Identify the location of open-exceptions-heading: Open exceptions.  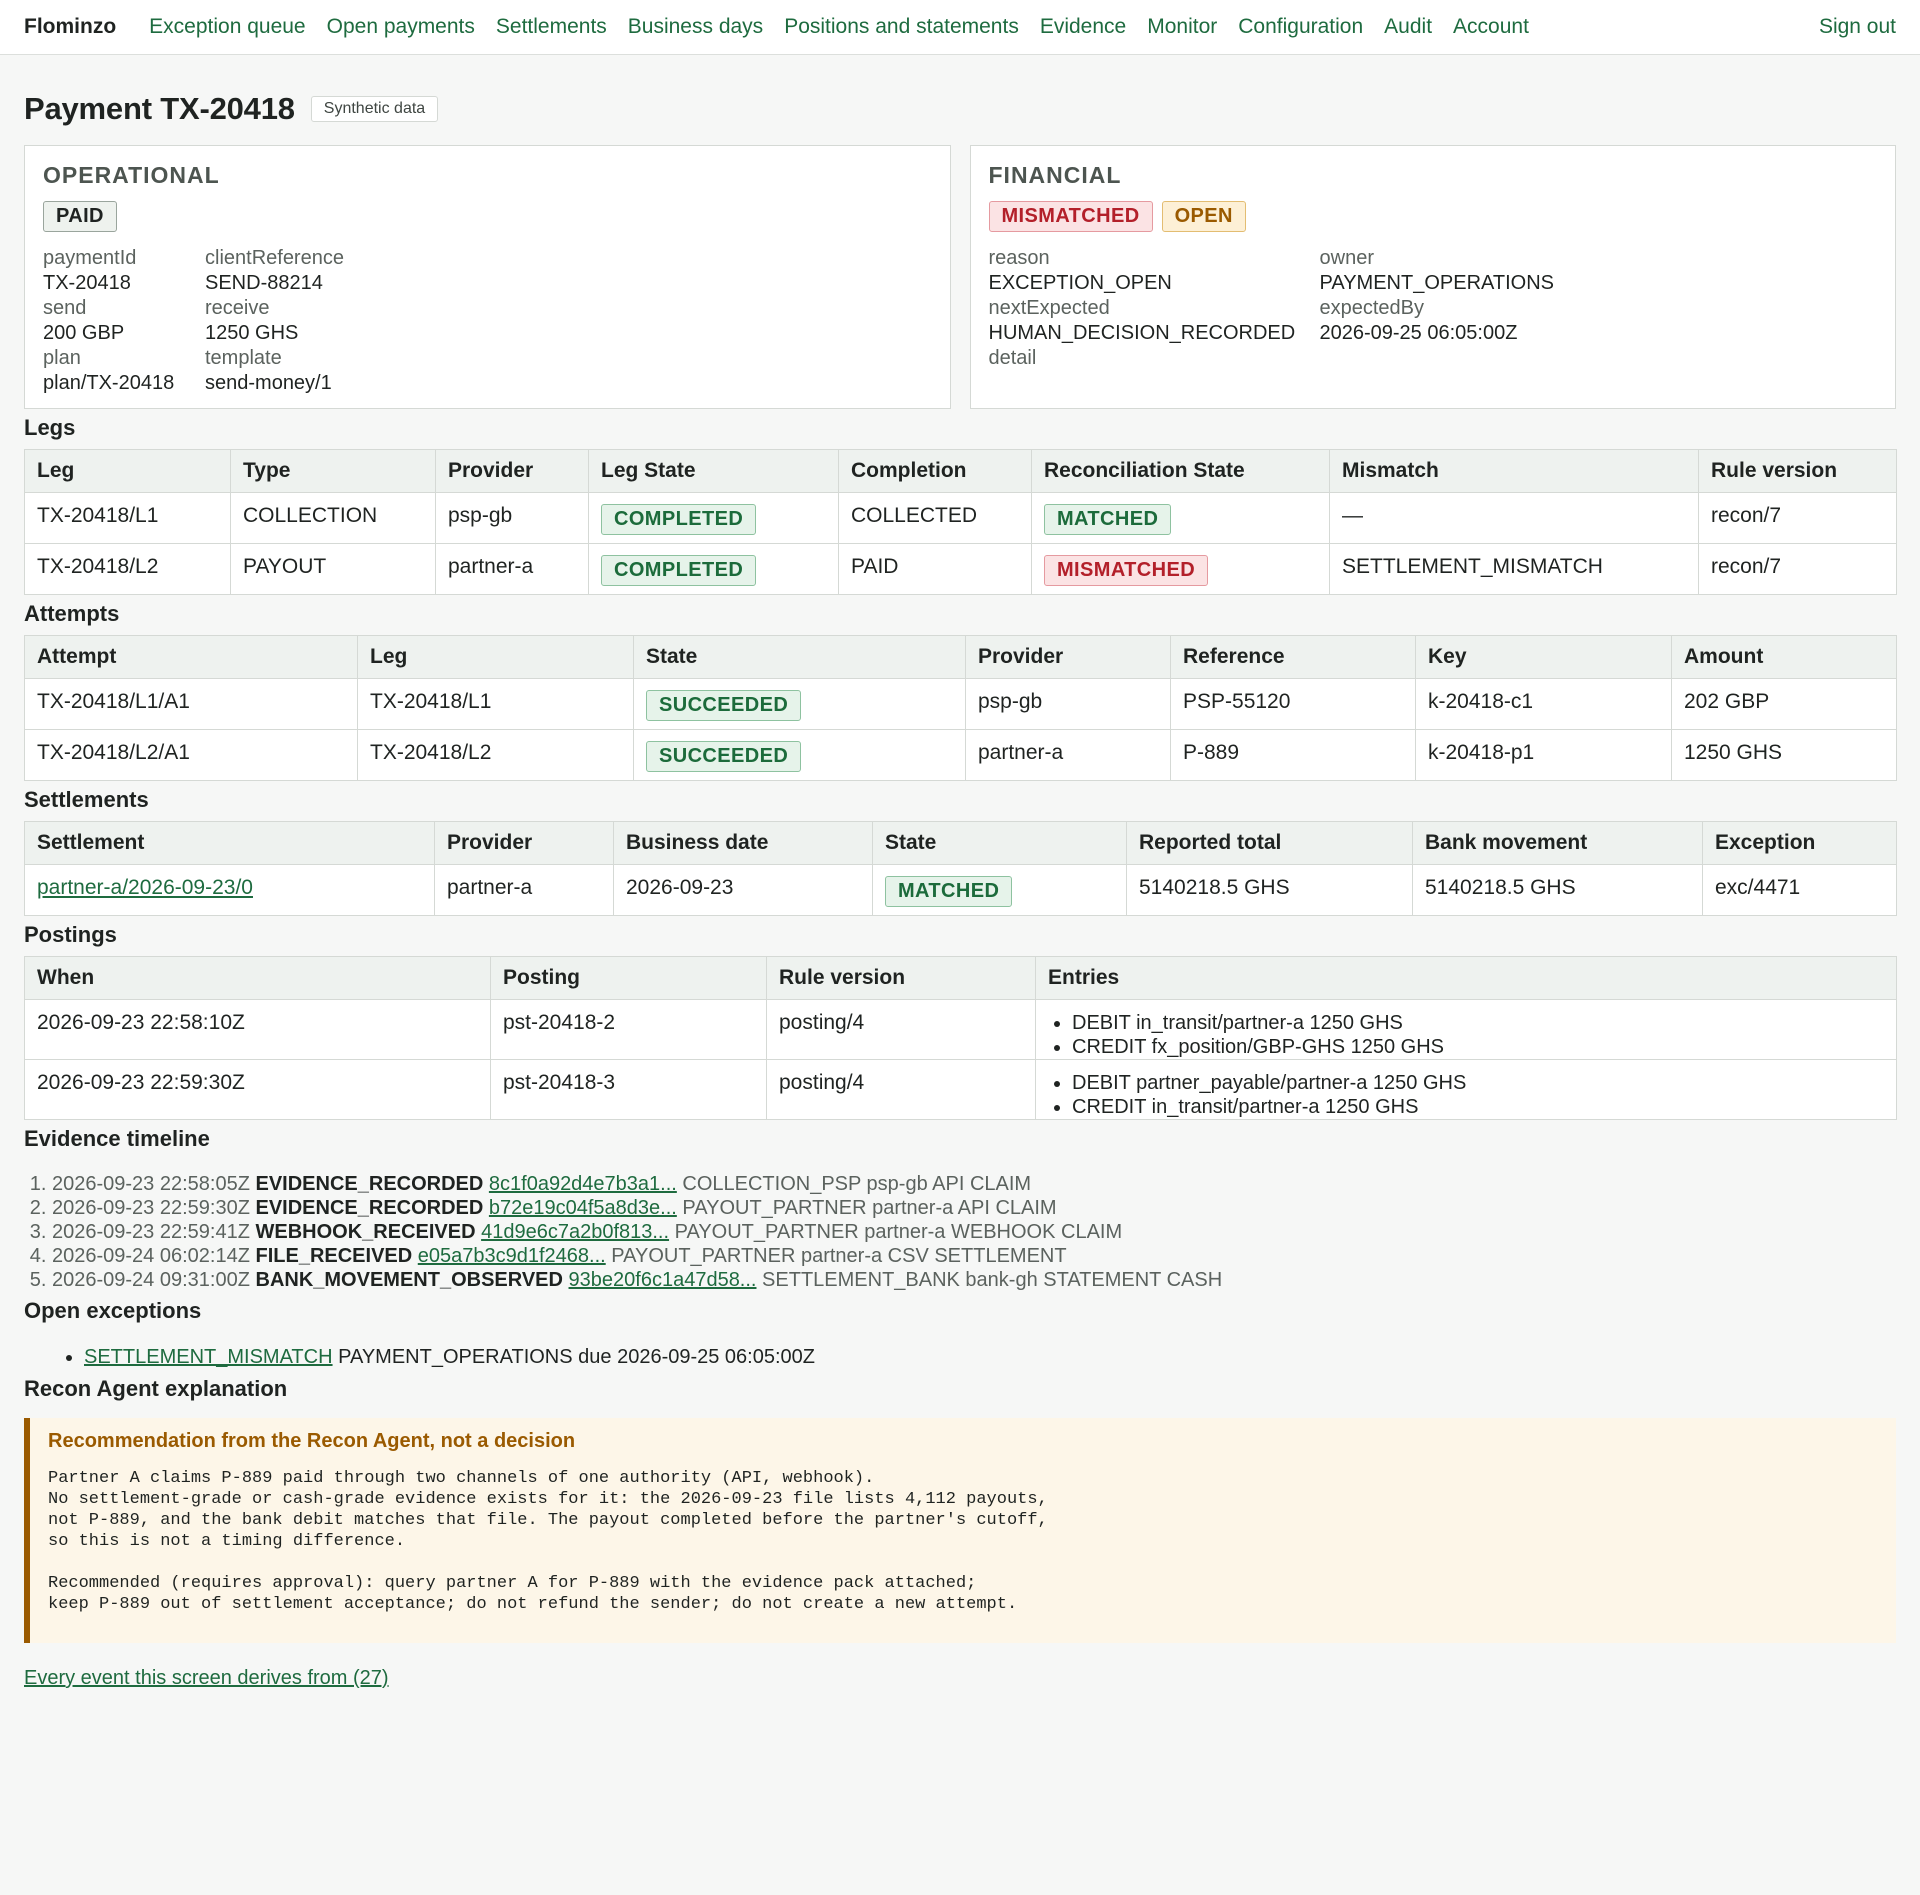
(113, 1310).